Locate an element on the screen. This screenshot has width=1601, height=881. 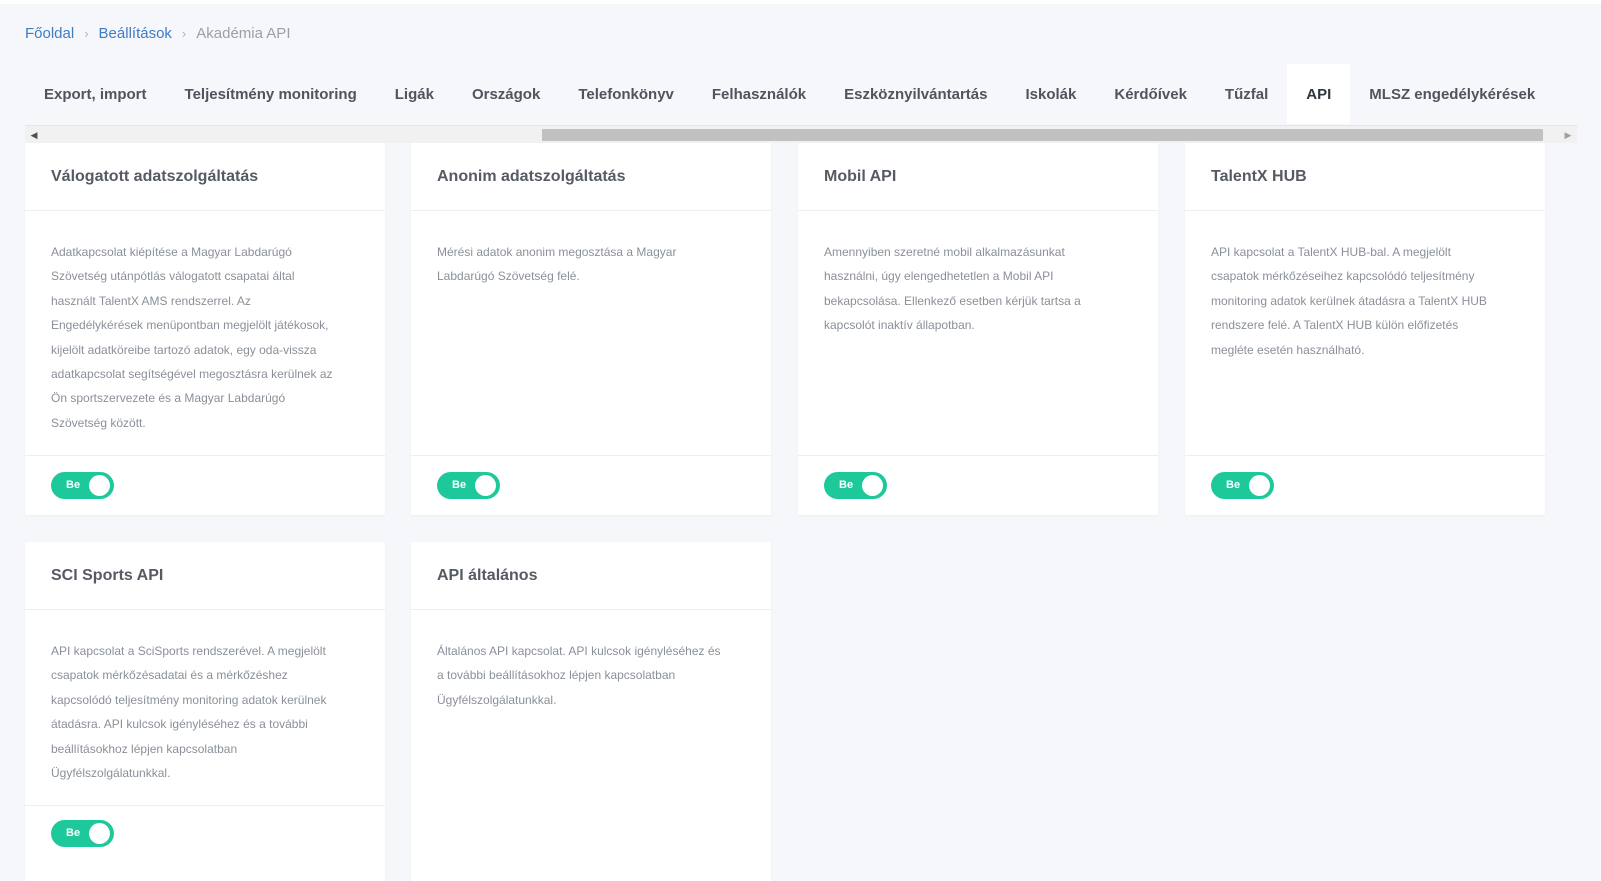
tab-api: API is located at coordinates (1319, 94).